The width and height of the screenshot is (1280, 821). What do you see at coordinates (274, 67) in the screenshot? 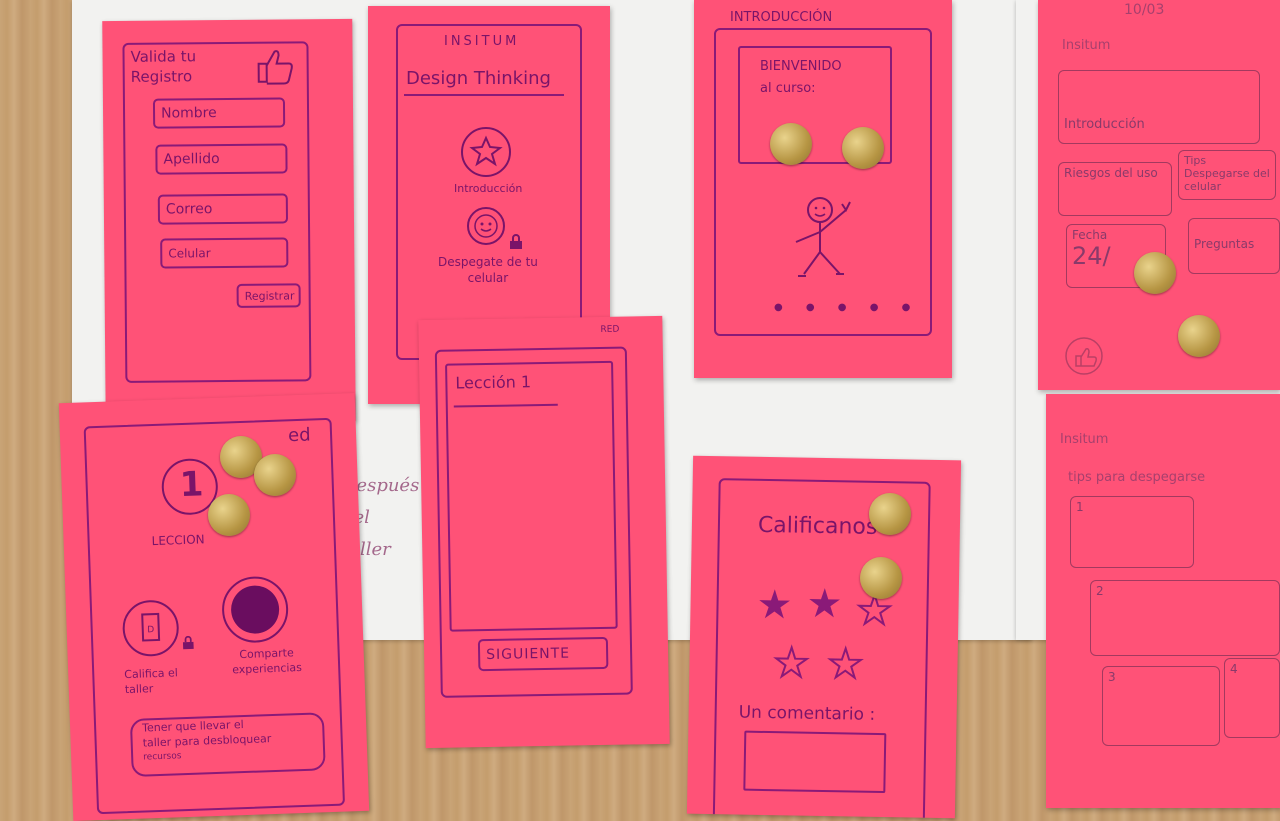
I see `thumbs-up-icon` at bounding box center [274, 67].